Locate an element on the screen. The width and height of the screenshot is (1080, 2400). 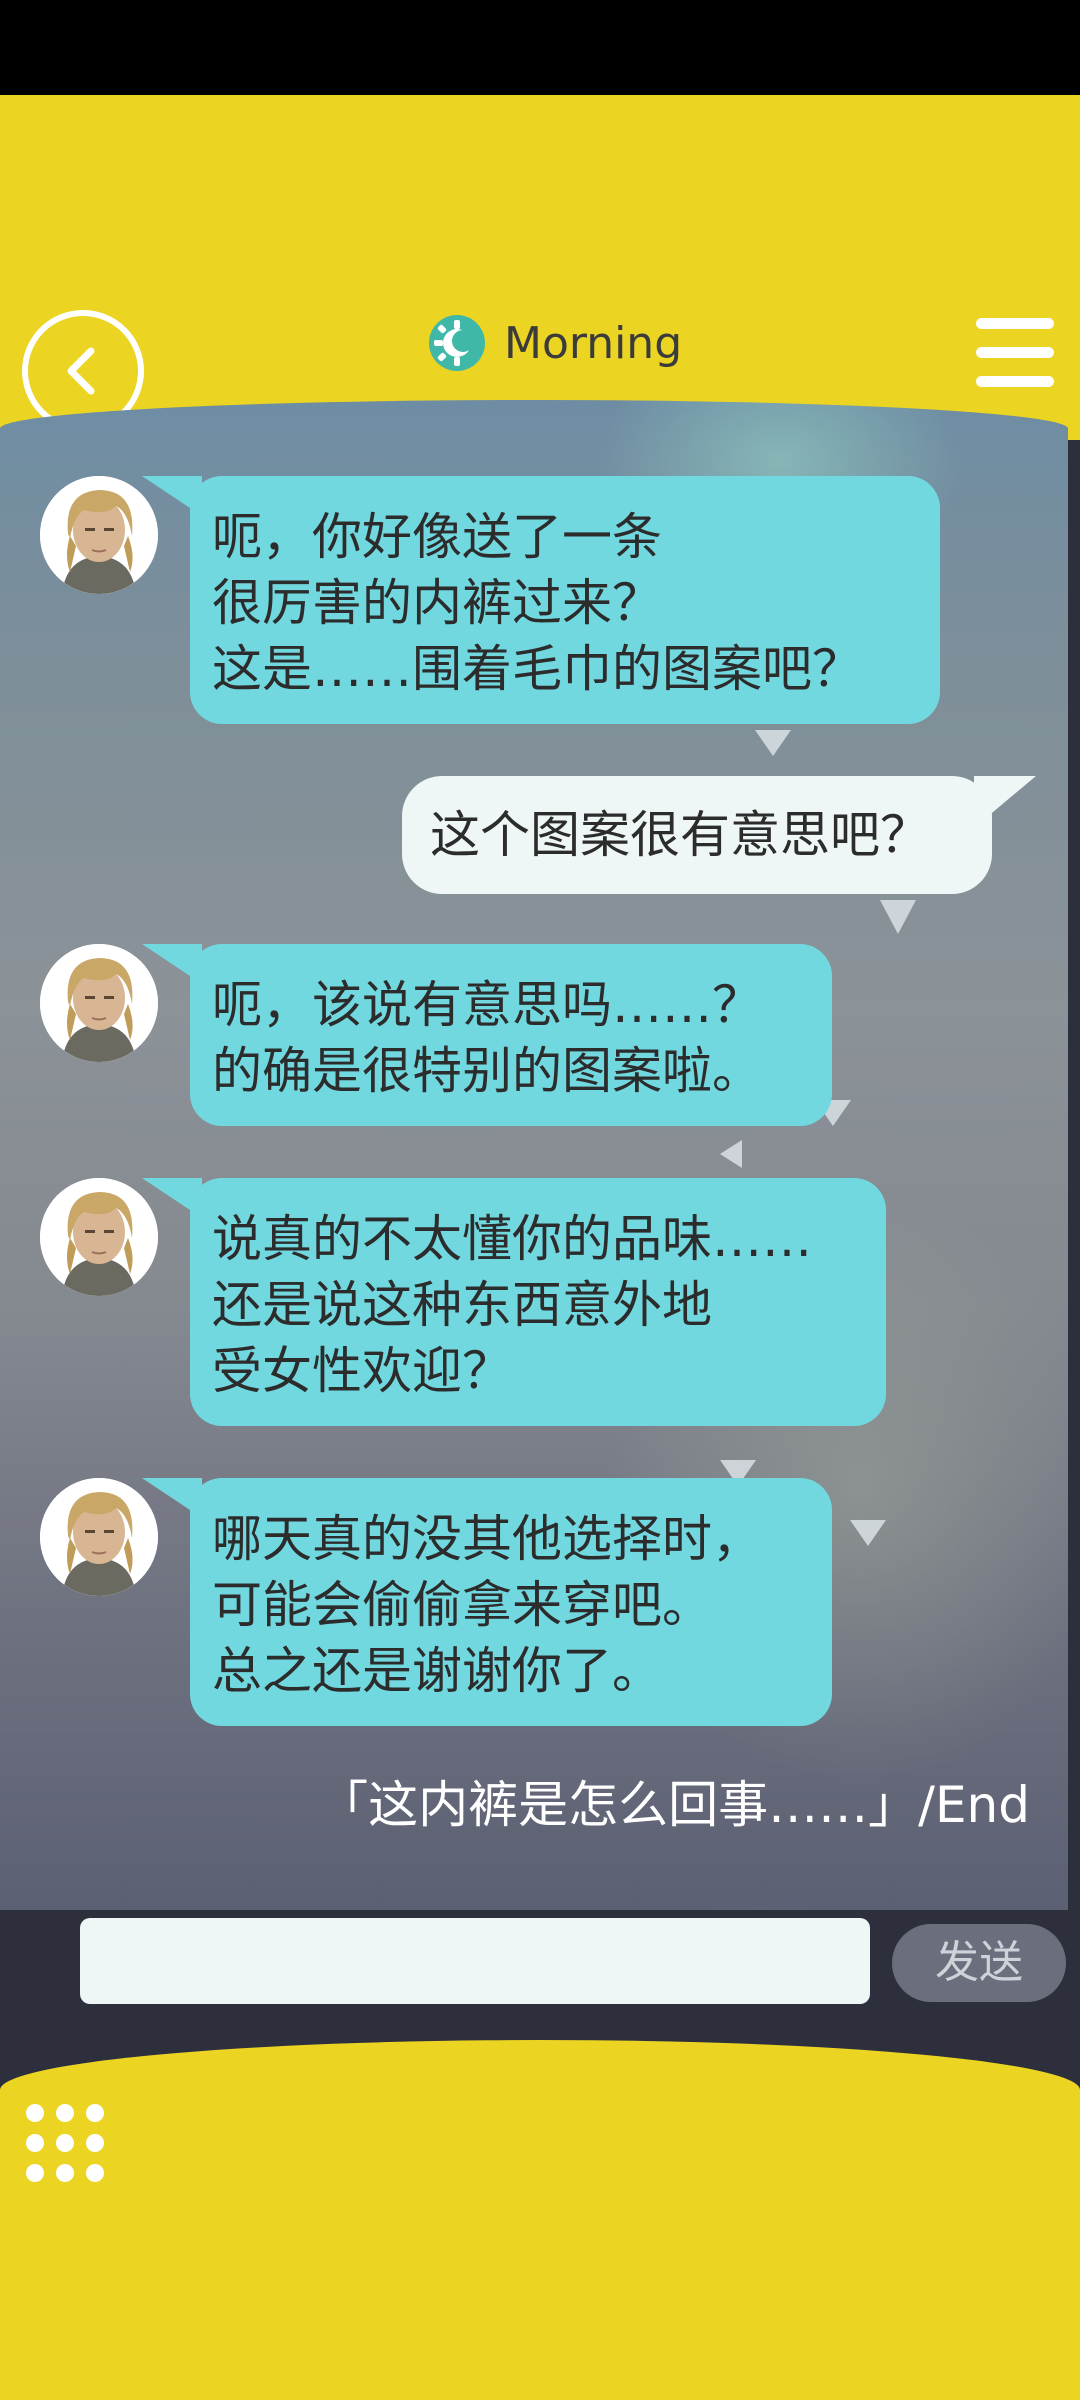
end-label: 「这内裤是怎么回事……」/End is located at coordinates (674, 1805).